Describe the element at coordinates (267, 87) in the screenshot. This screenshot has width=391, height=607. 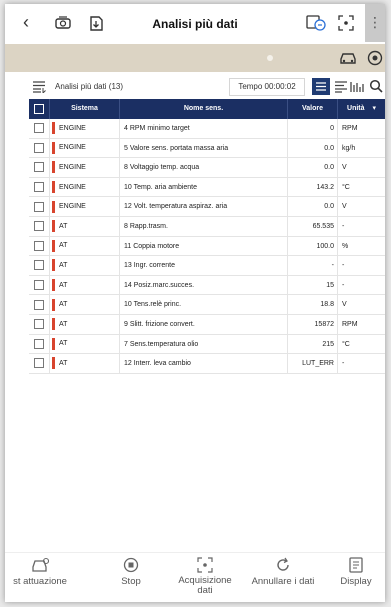
I see `elapsed-time: Tempo 00:00:02` at that location.